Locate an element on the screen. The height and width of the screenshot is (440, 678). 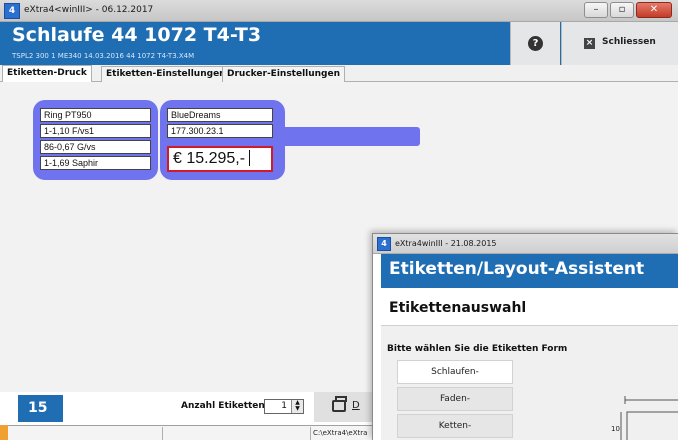
label-brand: BlueDreams is located at coordinates (220, 115).